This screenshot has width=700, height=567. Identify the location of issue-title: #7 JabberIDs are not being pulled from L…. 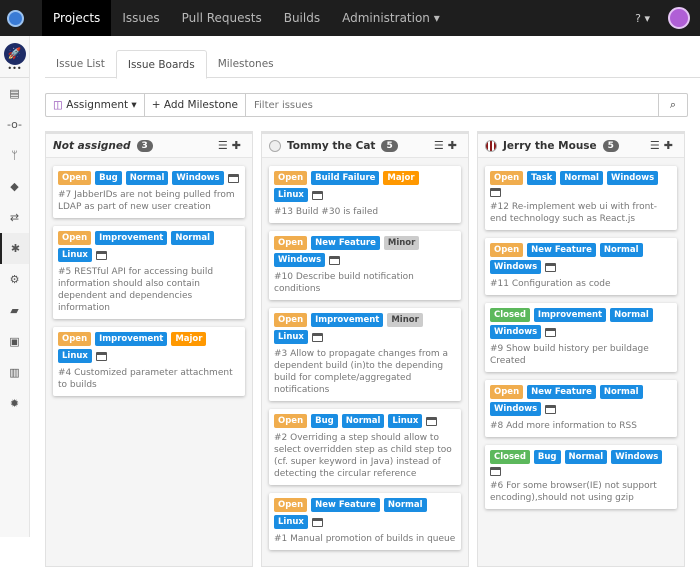
(149, 201).